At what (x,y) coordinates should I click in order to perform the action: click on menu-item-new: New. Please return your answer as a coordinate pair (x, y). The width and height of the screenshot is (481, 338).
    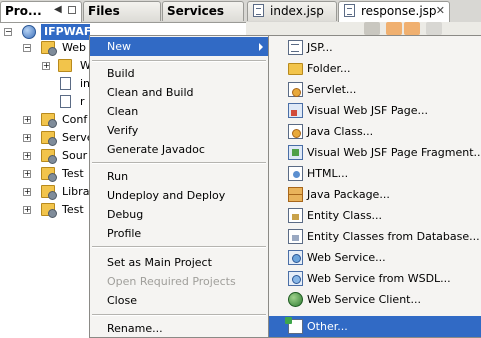
    Looking at the image, I should click on (179, 46).